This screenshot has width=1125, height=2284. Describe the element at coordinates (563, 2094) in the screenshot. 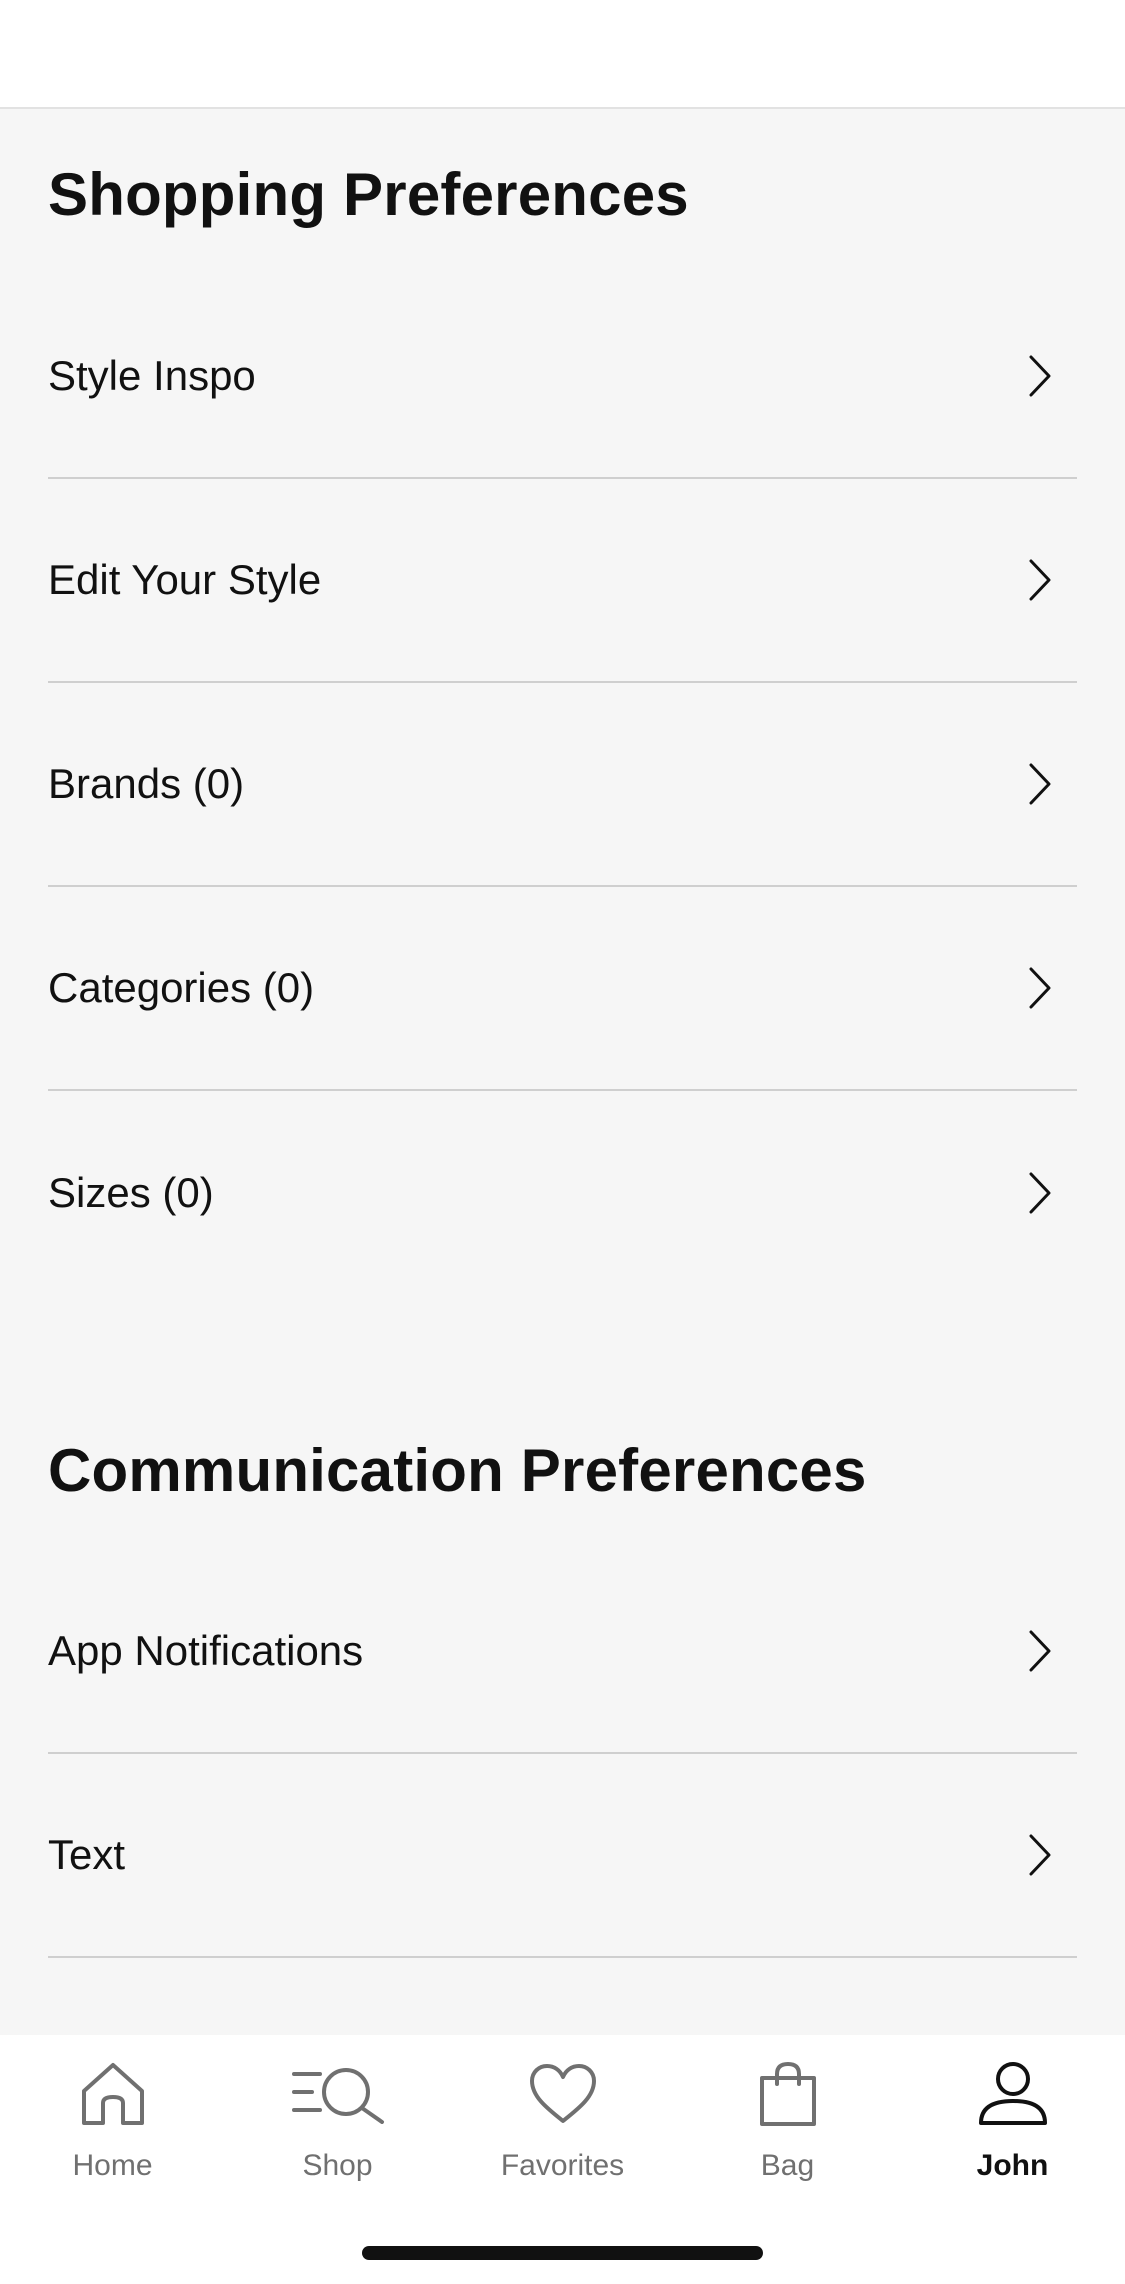

I see `heart-icon` at that location.